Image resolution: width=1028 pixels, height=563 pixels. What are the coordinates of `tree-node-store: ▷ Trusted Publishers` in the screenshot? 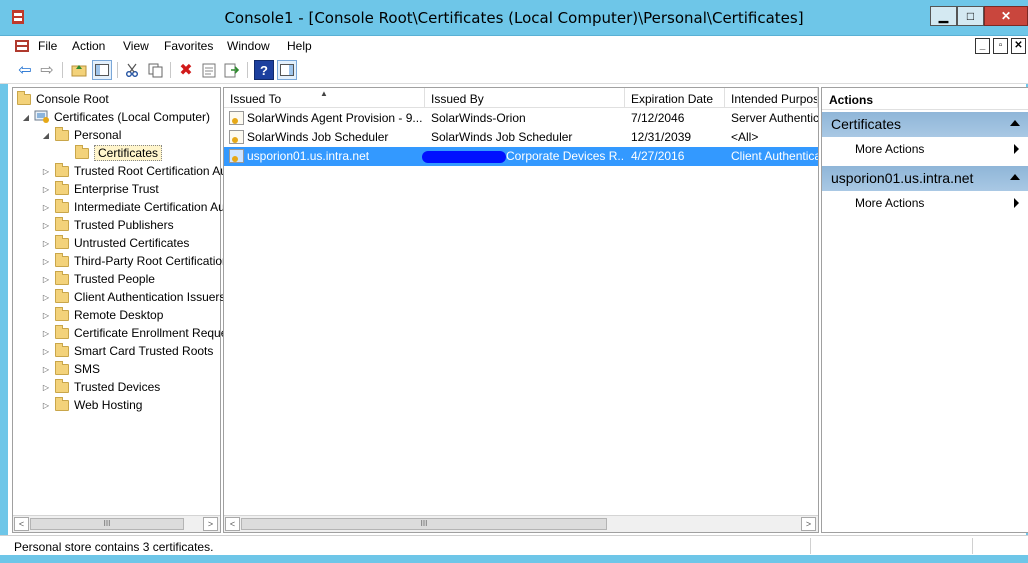 It's located at (107, 225).